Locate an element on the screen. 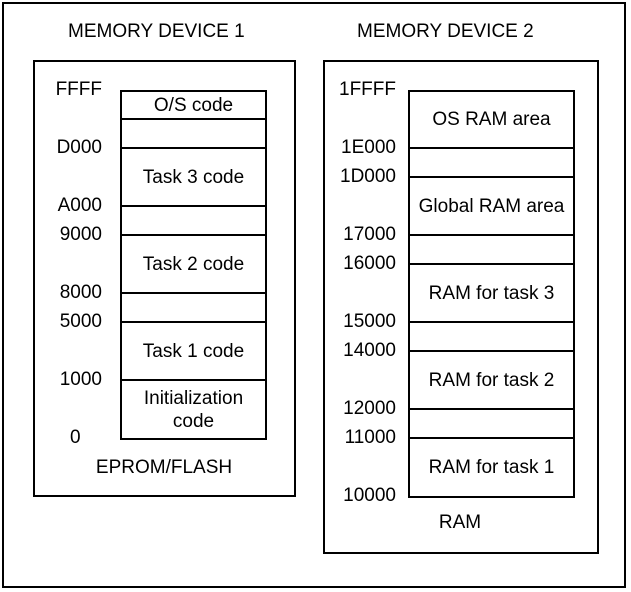  device1-region-6: Task 1 code is located at coordinates (193, 352).